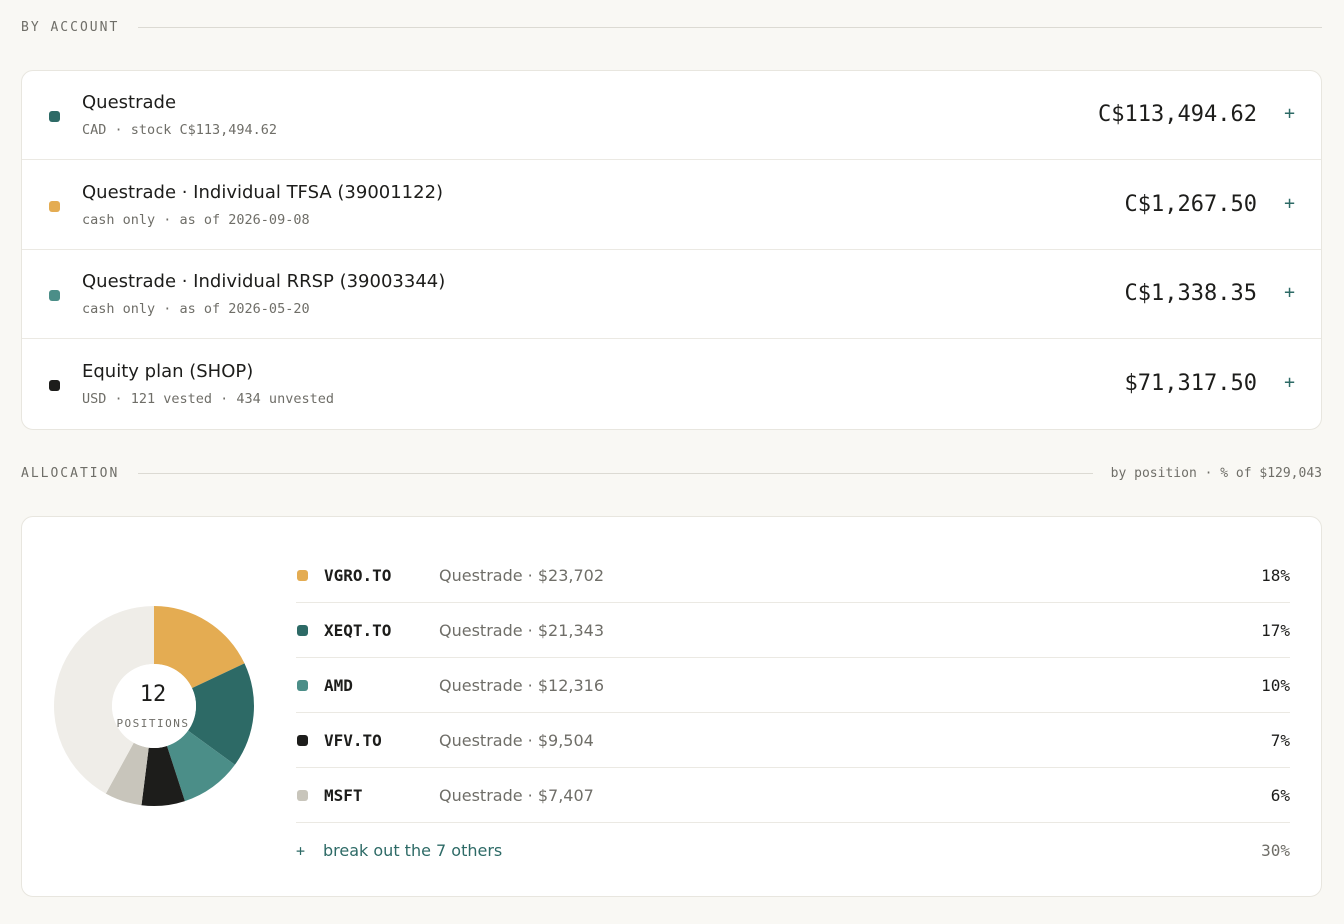 This screenshot has height=924, width=1344. What do you see at coordinates (1280, 740) in the screenshot?
I see `position-percent: 7%` at bounding box center [1280, 740].